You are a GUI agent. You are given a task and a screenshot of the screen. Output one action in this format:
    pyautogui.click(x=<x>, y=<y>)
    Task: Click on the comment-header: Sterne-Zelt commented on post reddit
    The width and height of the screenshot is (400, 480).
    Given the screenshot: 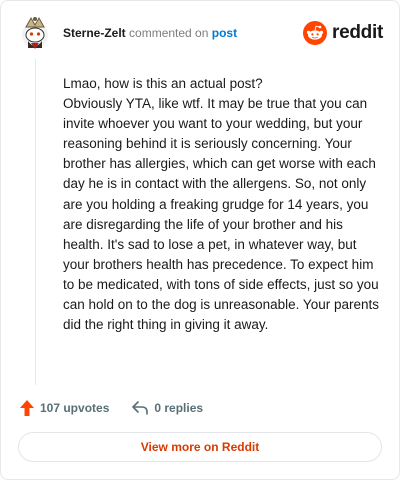 What is the action you would take?
    pyautogui.click(x=202, y=35)
    